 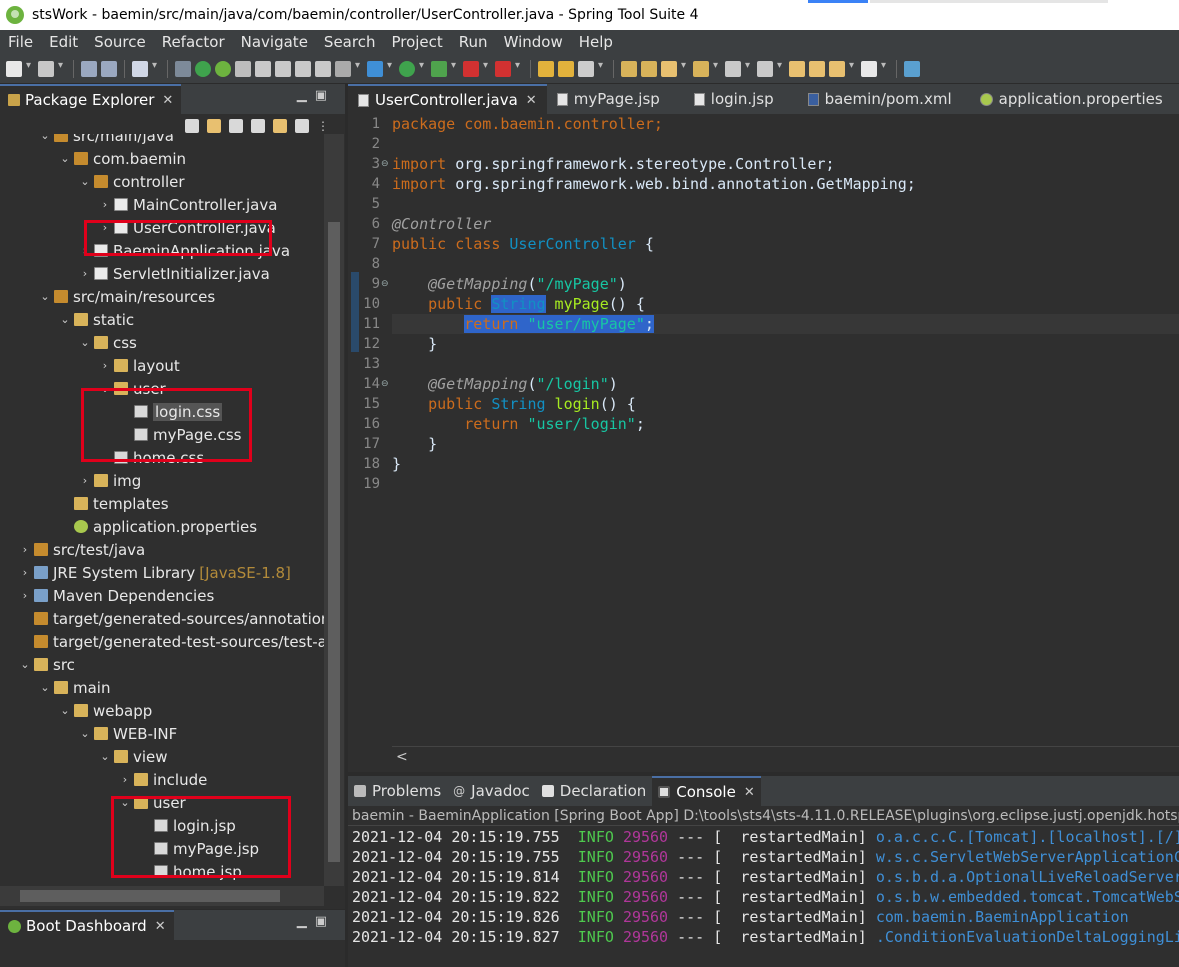 What do you see at coordinates (343, 68) in the screenshot?
I see `pilcrow-icon` at bounding box center [343, 68].